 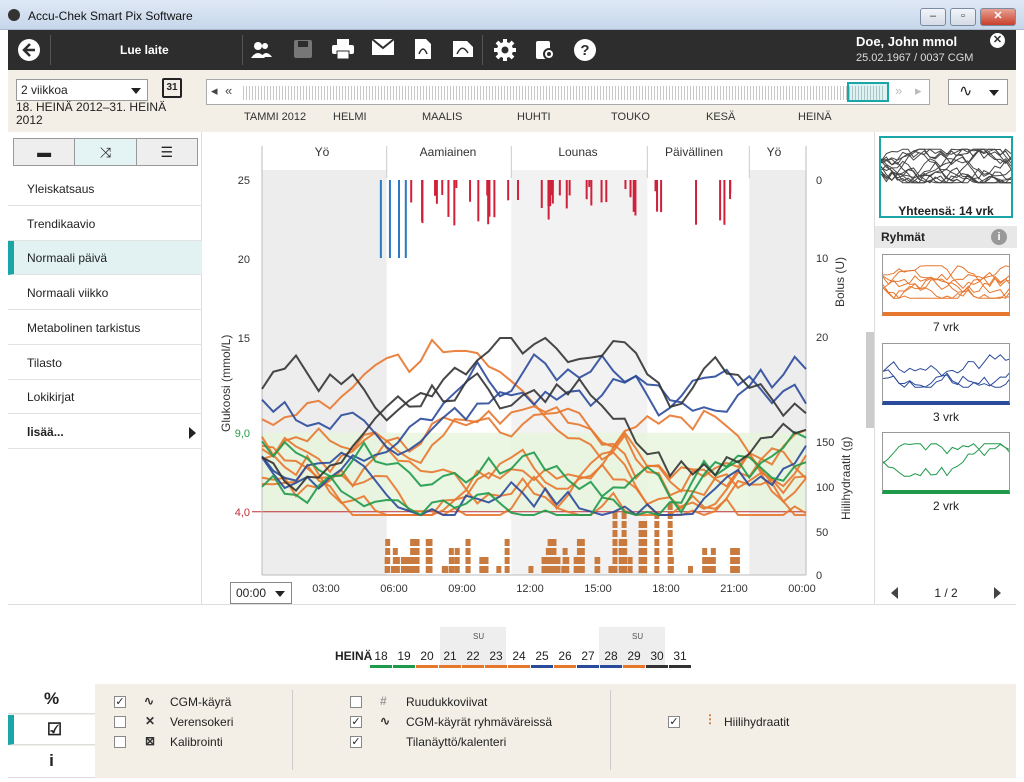 I want to click on day-item: 19, so click(x=404, y=658).